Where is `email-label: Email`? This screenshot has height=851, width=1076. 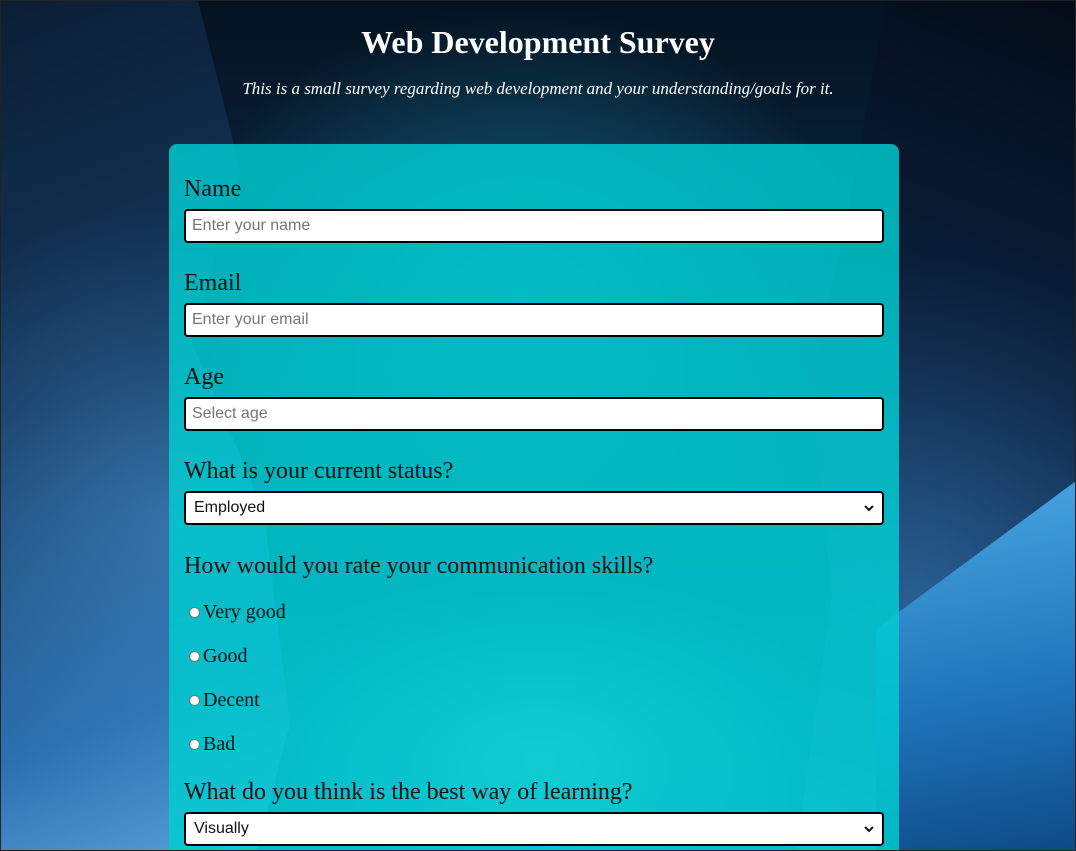
email-label: Email is located at coordinates (213, 283).